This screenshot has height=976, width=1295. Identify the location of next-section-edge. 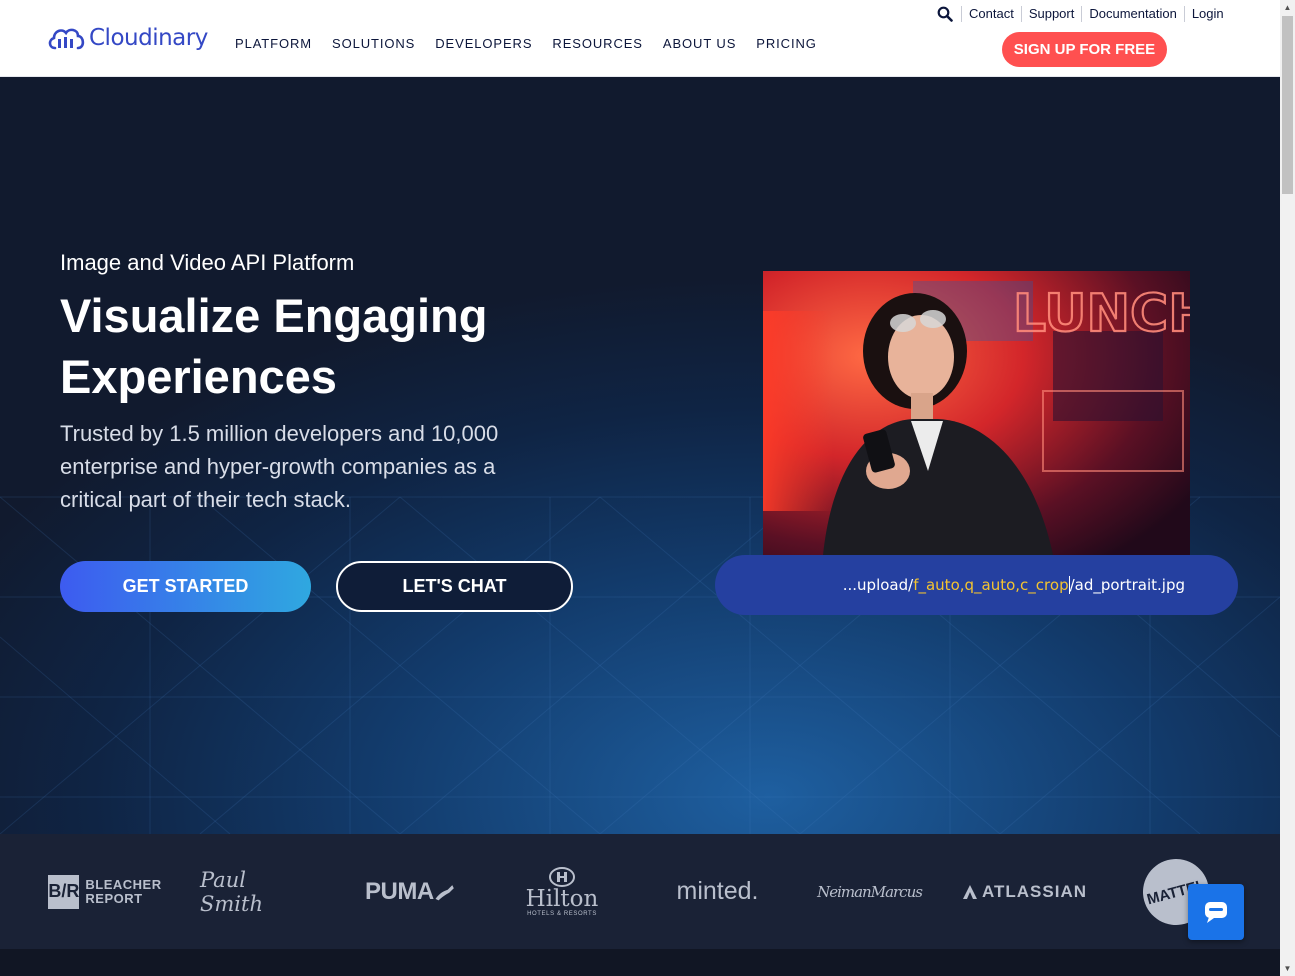
(640, 962).